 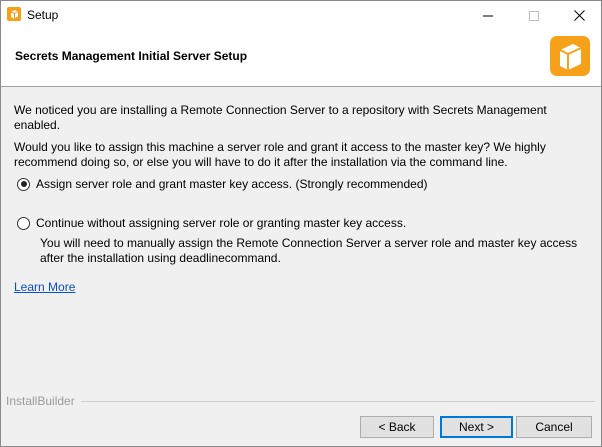 I want to click on close-button, so click(x=578, y=15).